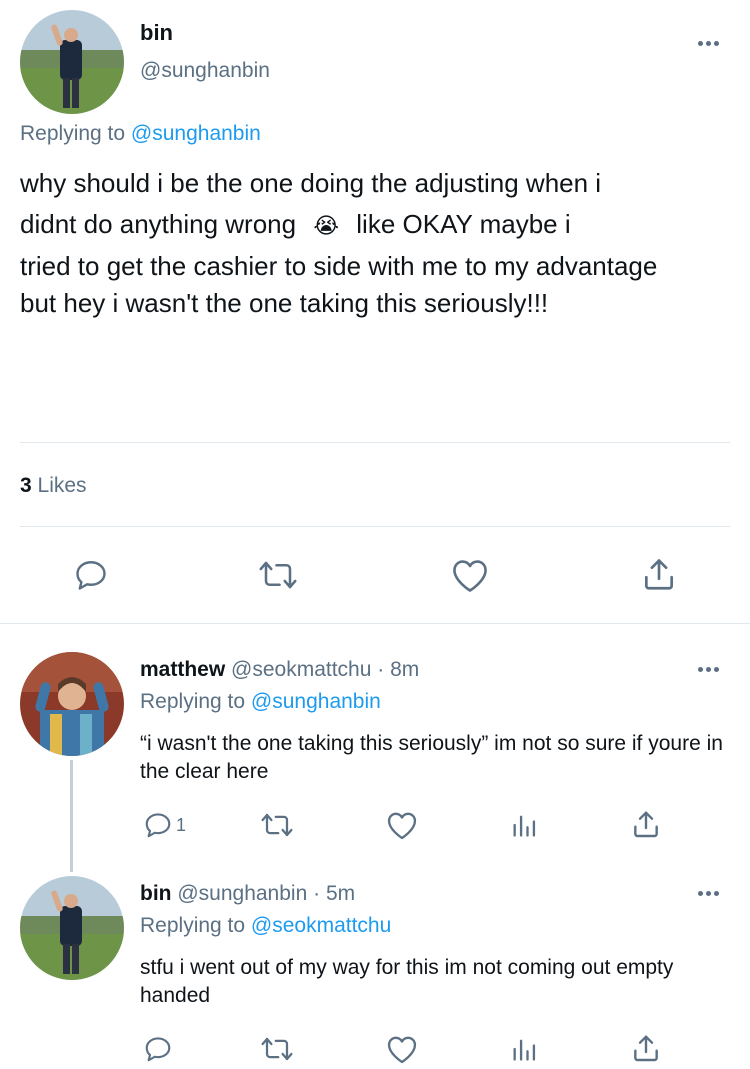 This screenshot has height=1069, width=750. Describe the element at coordinates (62, 485) in the screenshot. I see `likes-label: Likes` at that location.